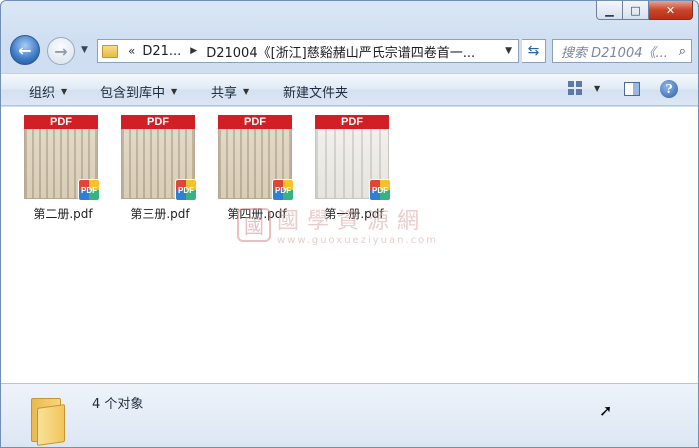 The width and height of the screenshot is (699, 448). I want to click on minimize-icon: ▁, so click(609, 10).